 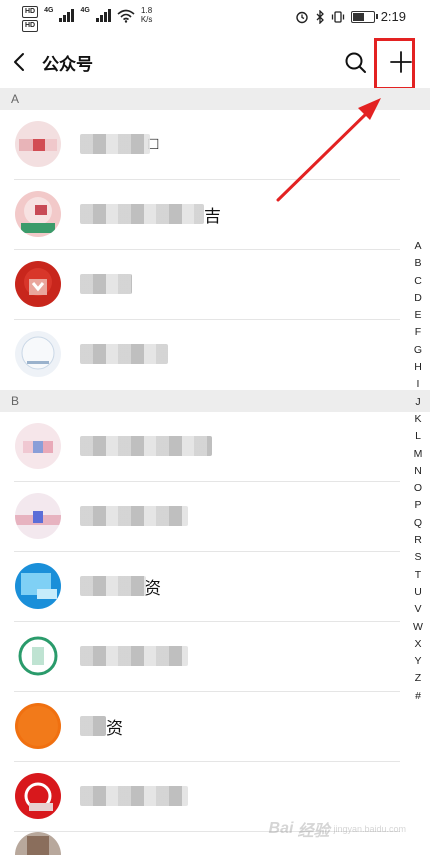 I want to click on account-name-suffix: 资, so click(x=114, y=728).